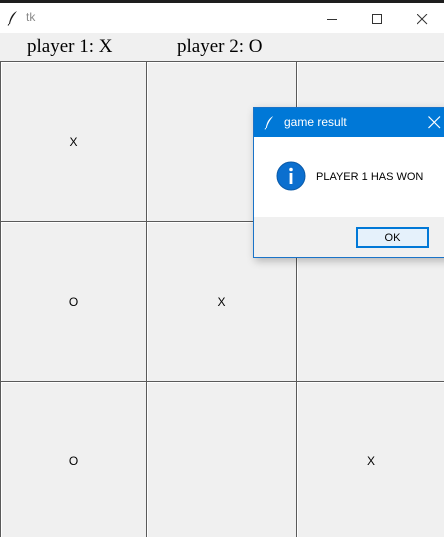  I want to click on player-1-label: player 1: X, so click(70, 46).